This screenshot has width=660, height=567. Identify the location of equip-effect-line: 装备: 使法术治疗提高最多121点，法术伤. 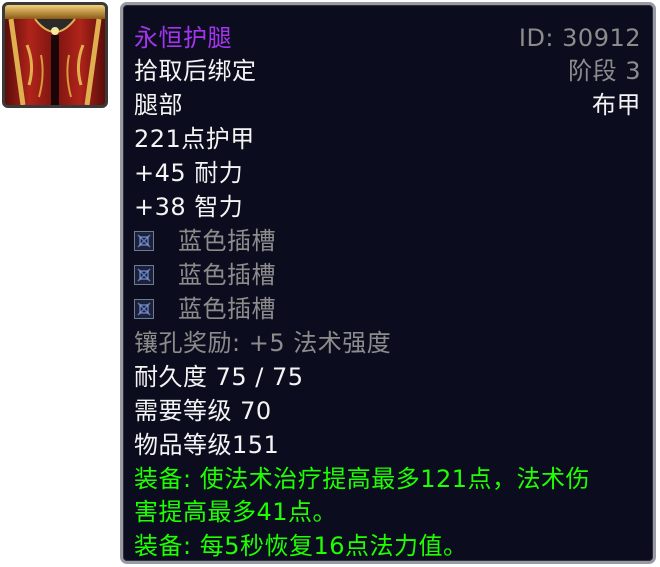
(362, 479).